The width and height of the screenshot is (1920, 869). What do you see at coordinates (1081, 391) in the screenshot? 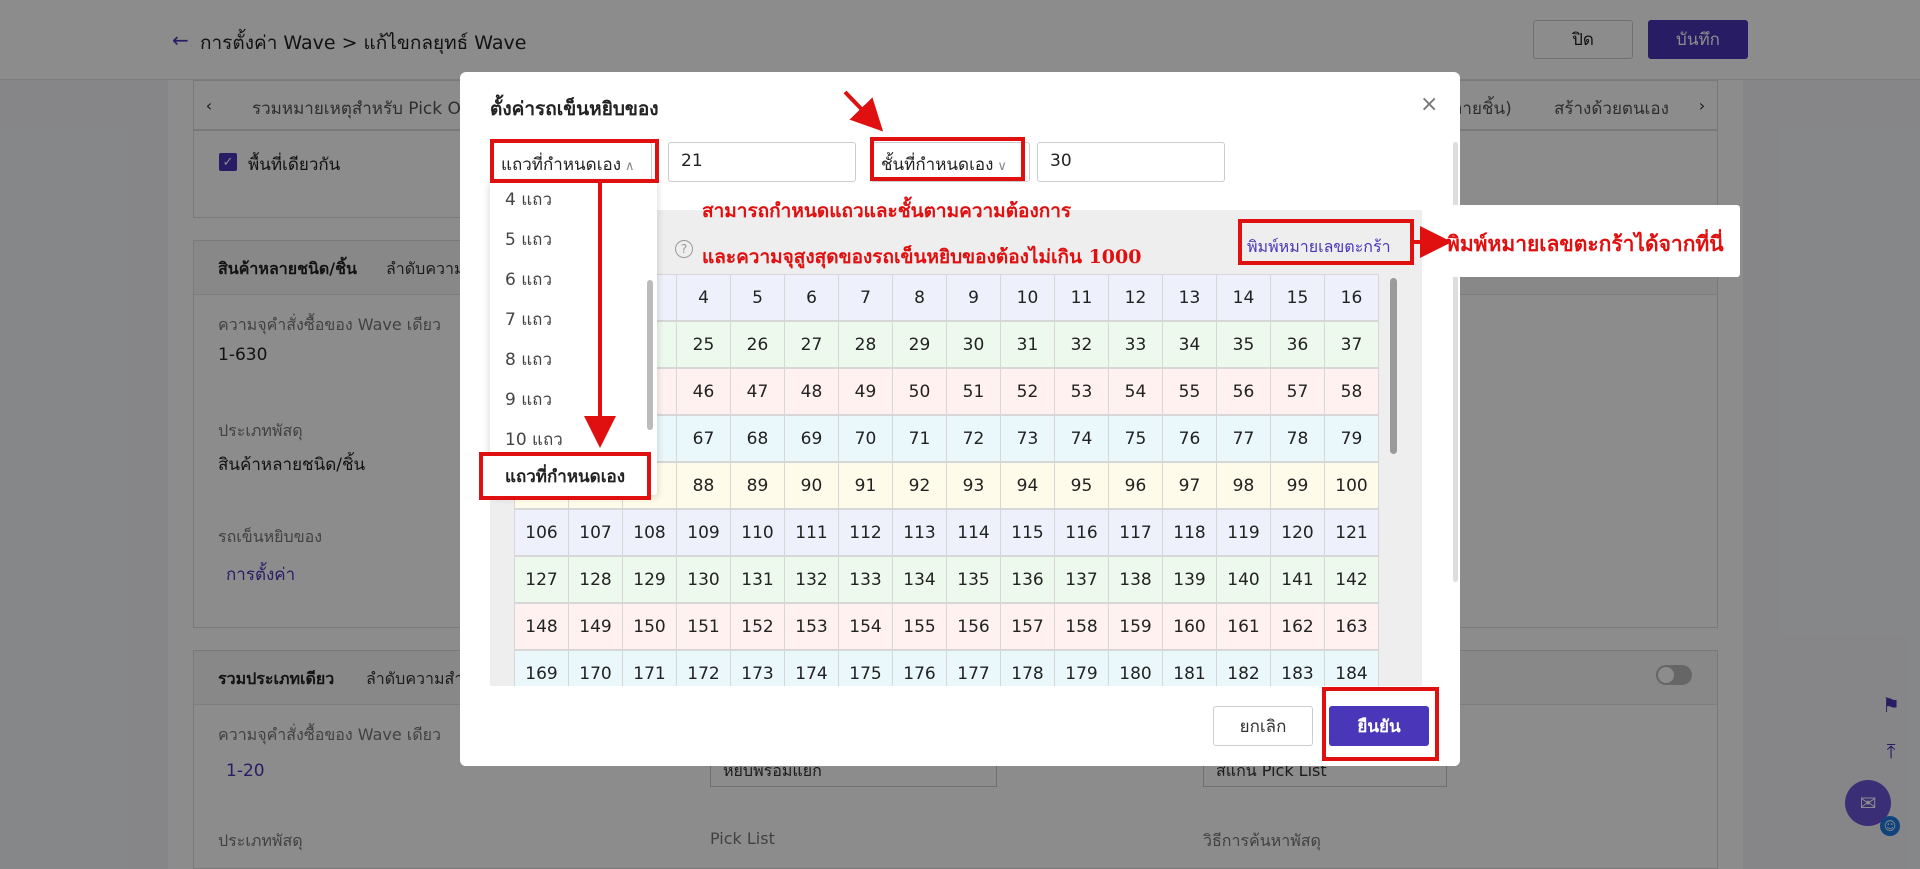
I see `grid-cell: 53` at bounding box center [1081, 391].